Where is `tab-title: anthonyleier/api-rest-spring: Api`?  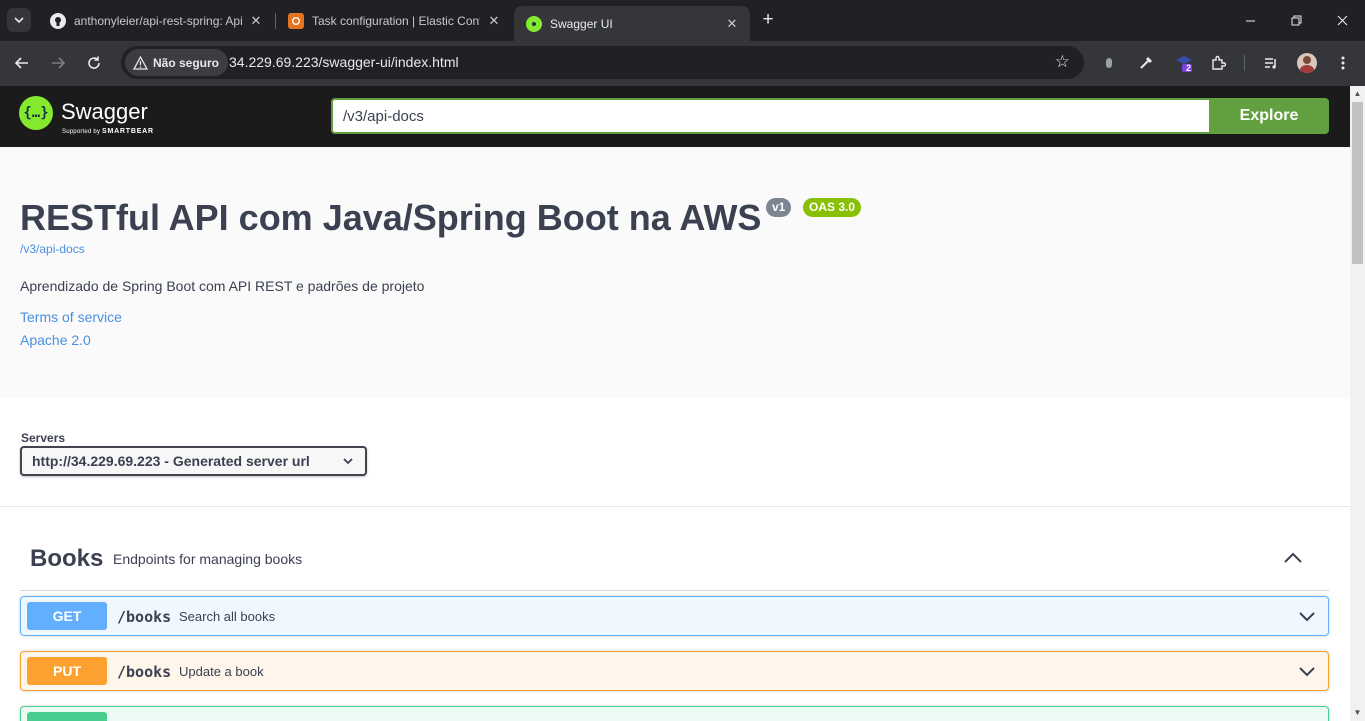 tab-title: anthonyleier/api-rest-spring: Api is located at coordinates (158, 20).